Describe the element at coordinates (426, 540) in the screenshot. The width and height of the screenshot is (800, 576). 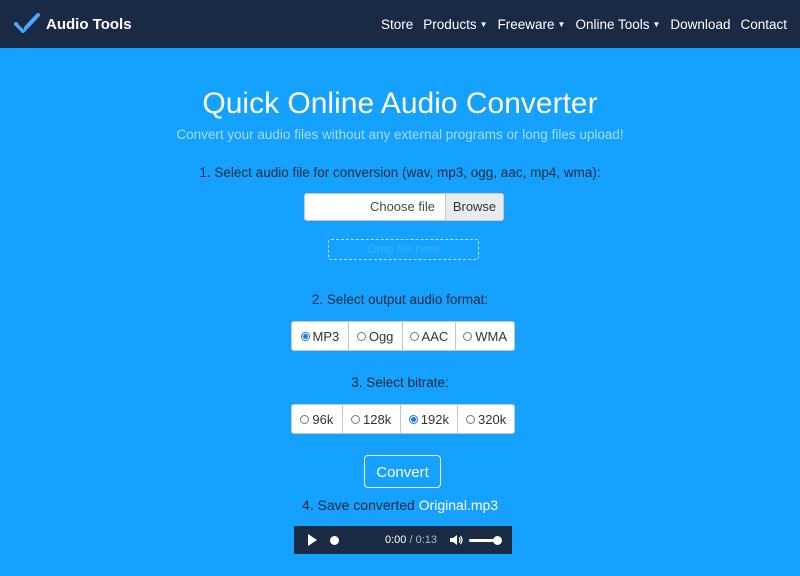
I see `duration: 0:13` at that location.